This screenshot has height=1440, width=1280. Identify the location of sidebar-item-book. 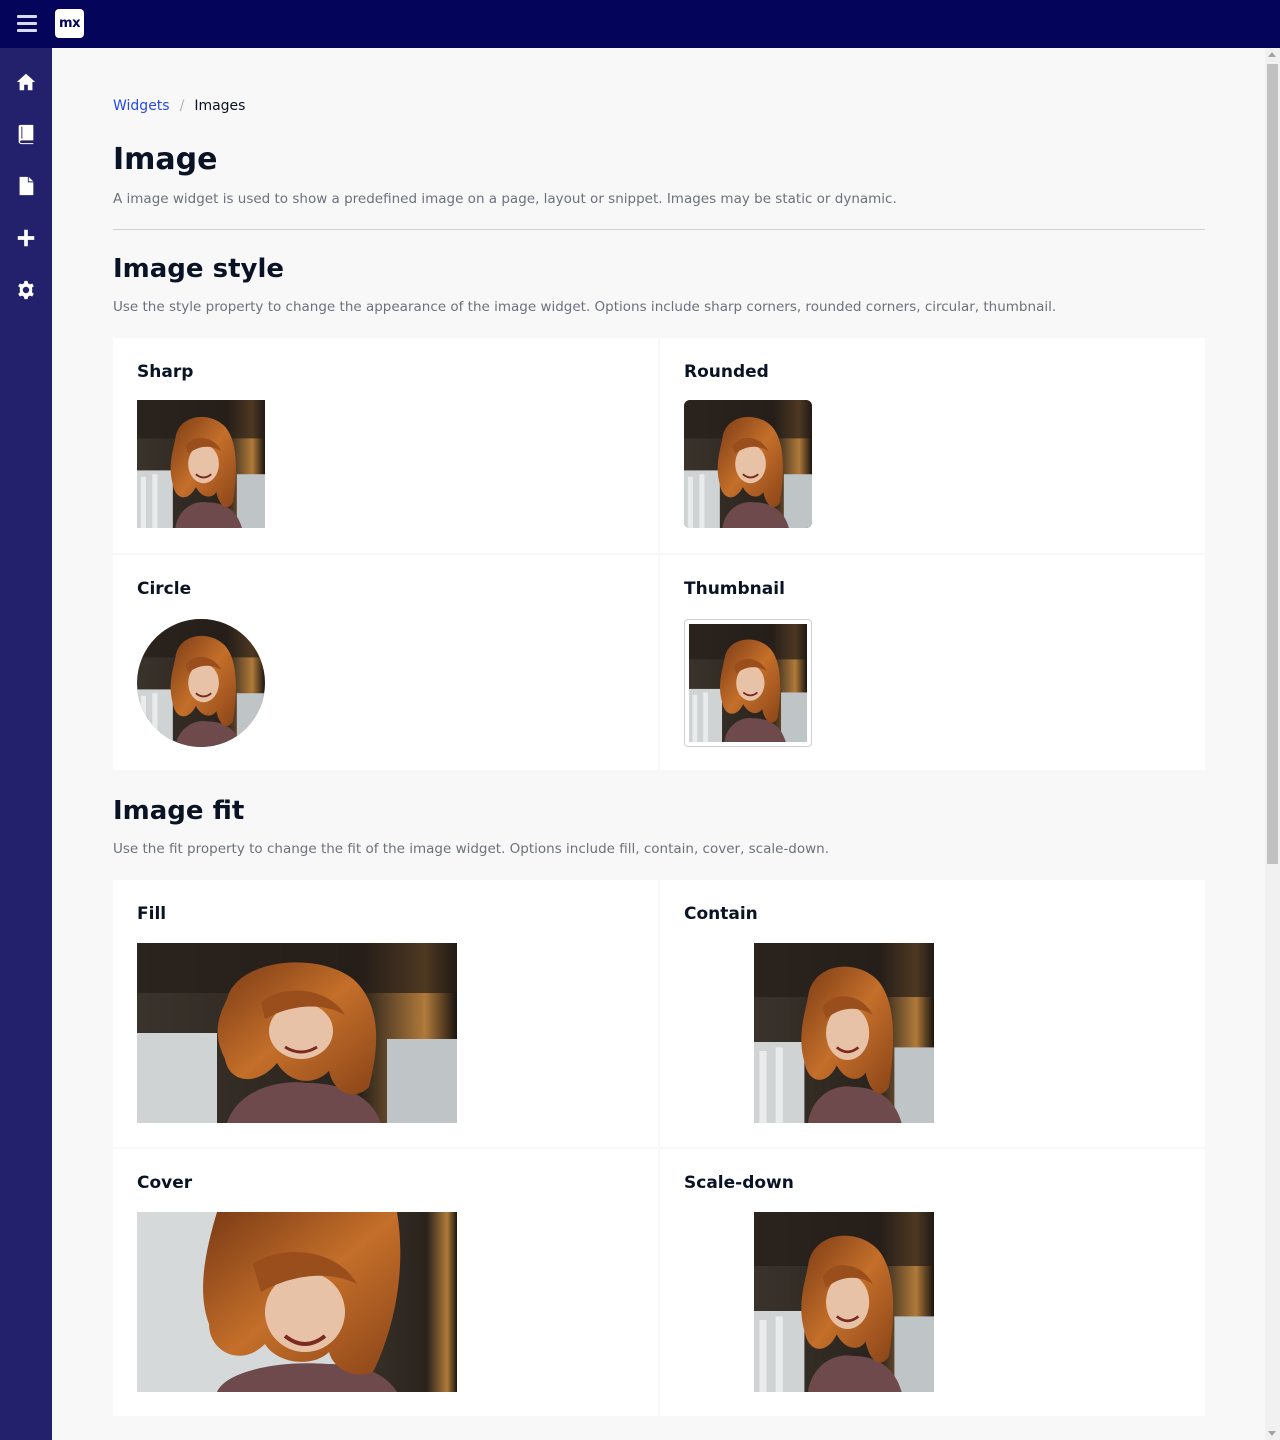
(26, 134).